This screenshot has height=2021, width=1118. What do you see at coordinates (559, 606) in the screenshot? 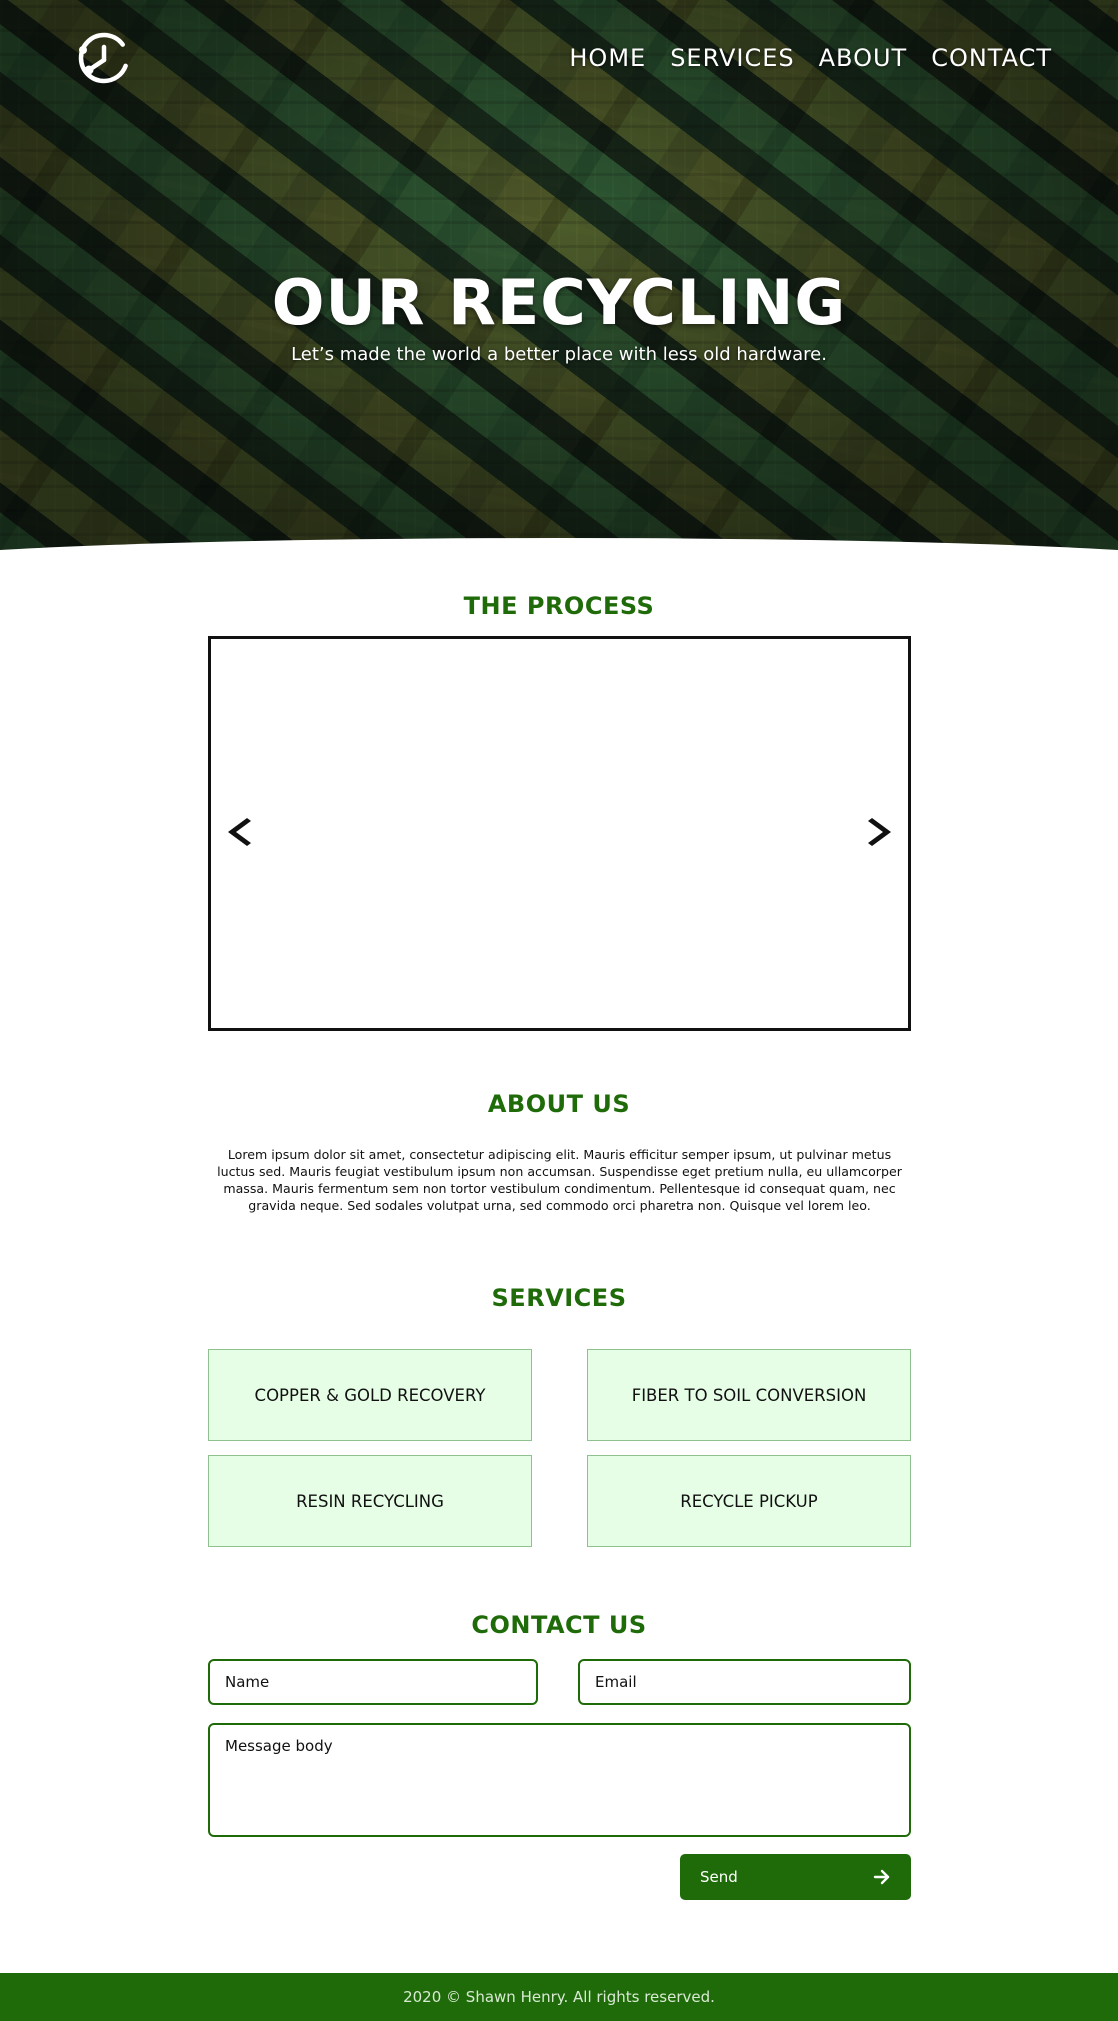
I see `process-title: THE PROCESS` at bounding box center [559, 606].